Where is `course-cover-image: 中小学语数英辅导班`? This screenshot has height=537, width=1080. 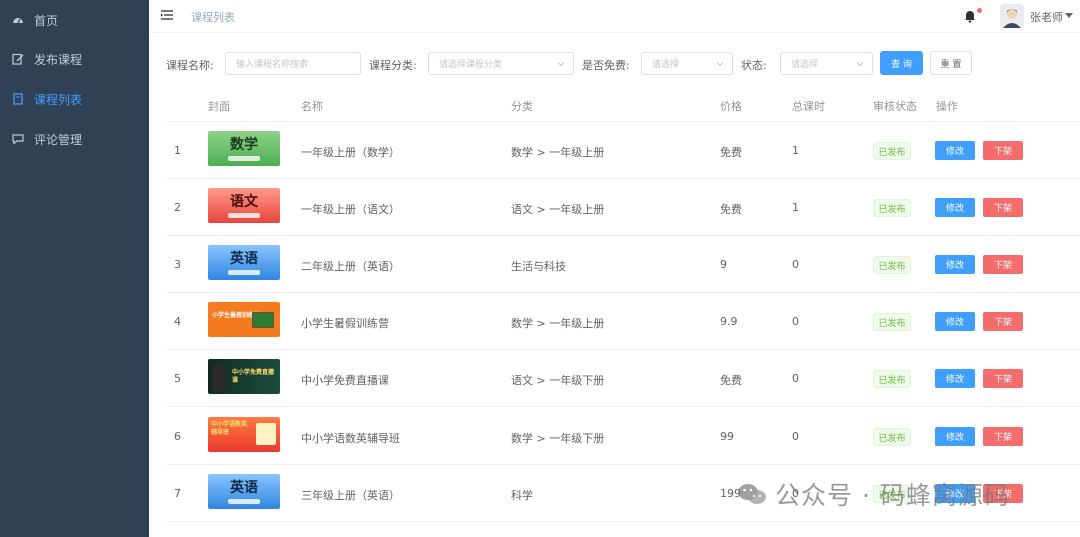 course-cover-image: 中小学语数英辅导班 is located at coordinates (244, 434).